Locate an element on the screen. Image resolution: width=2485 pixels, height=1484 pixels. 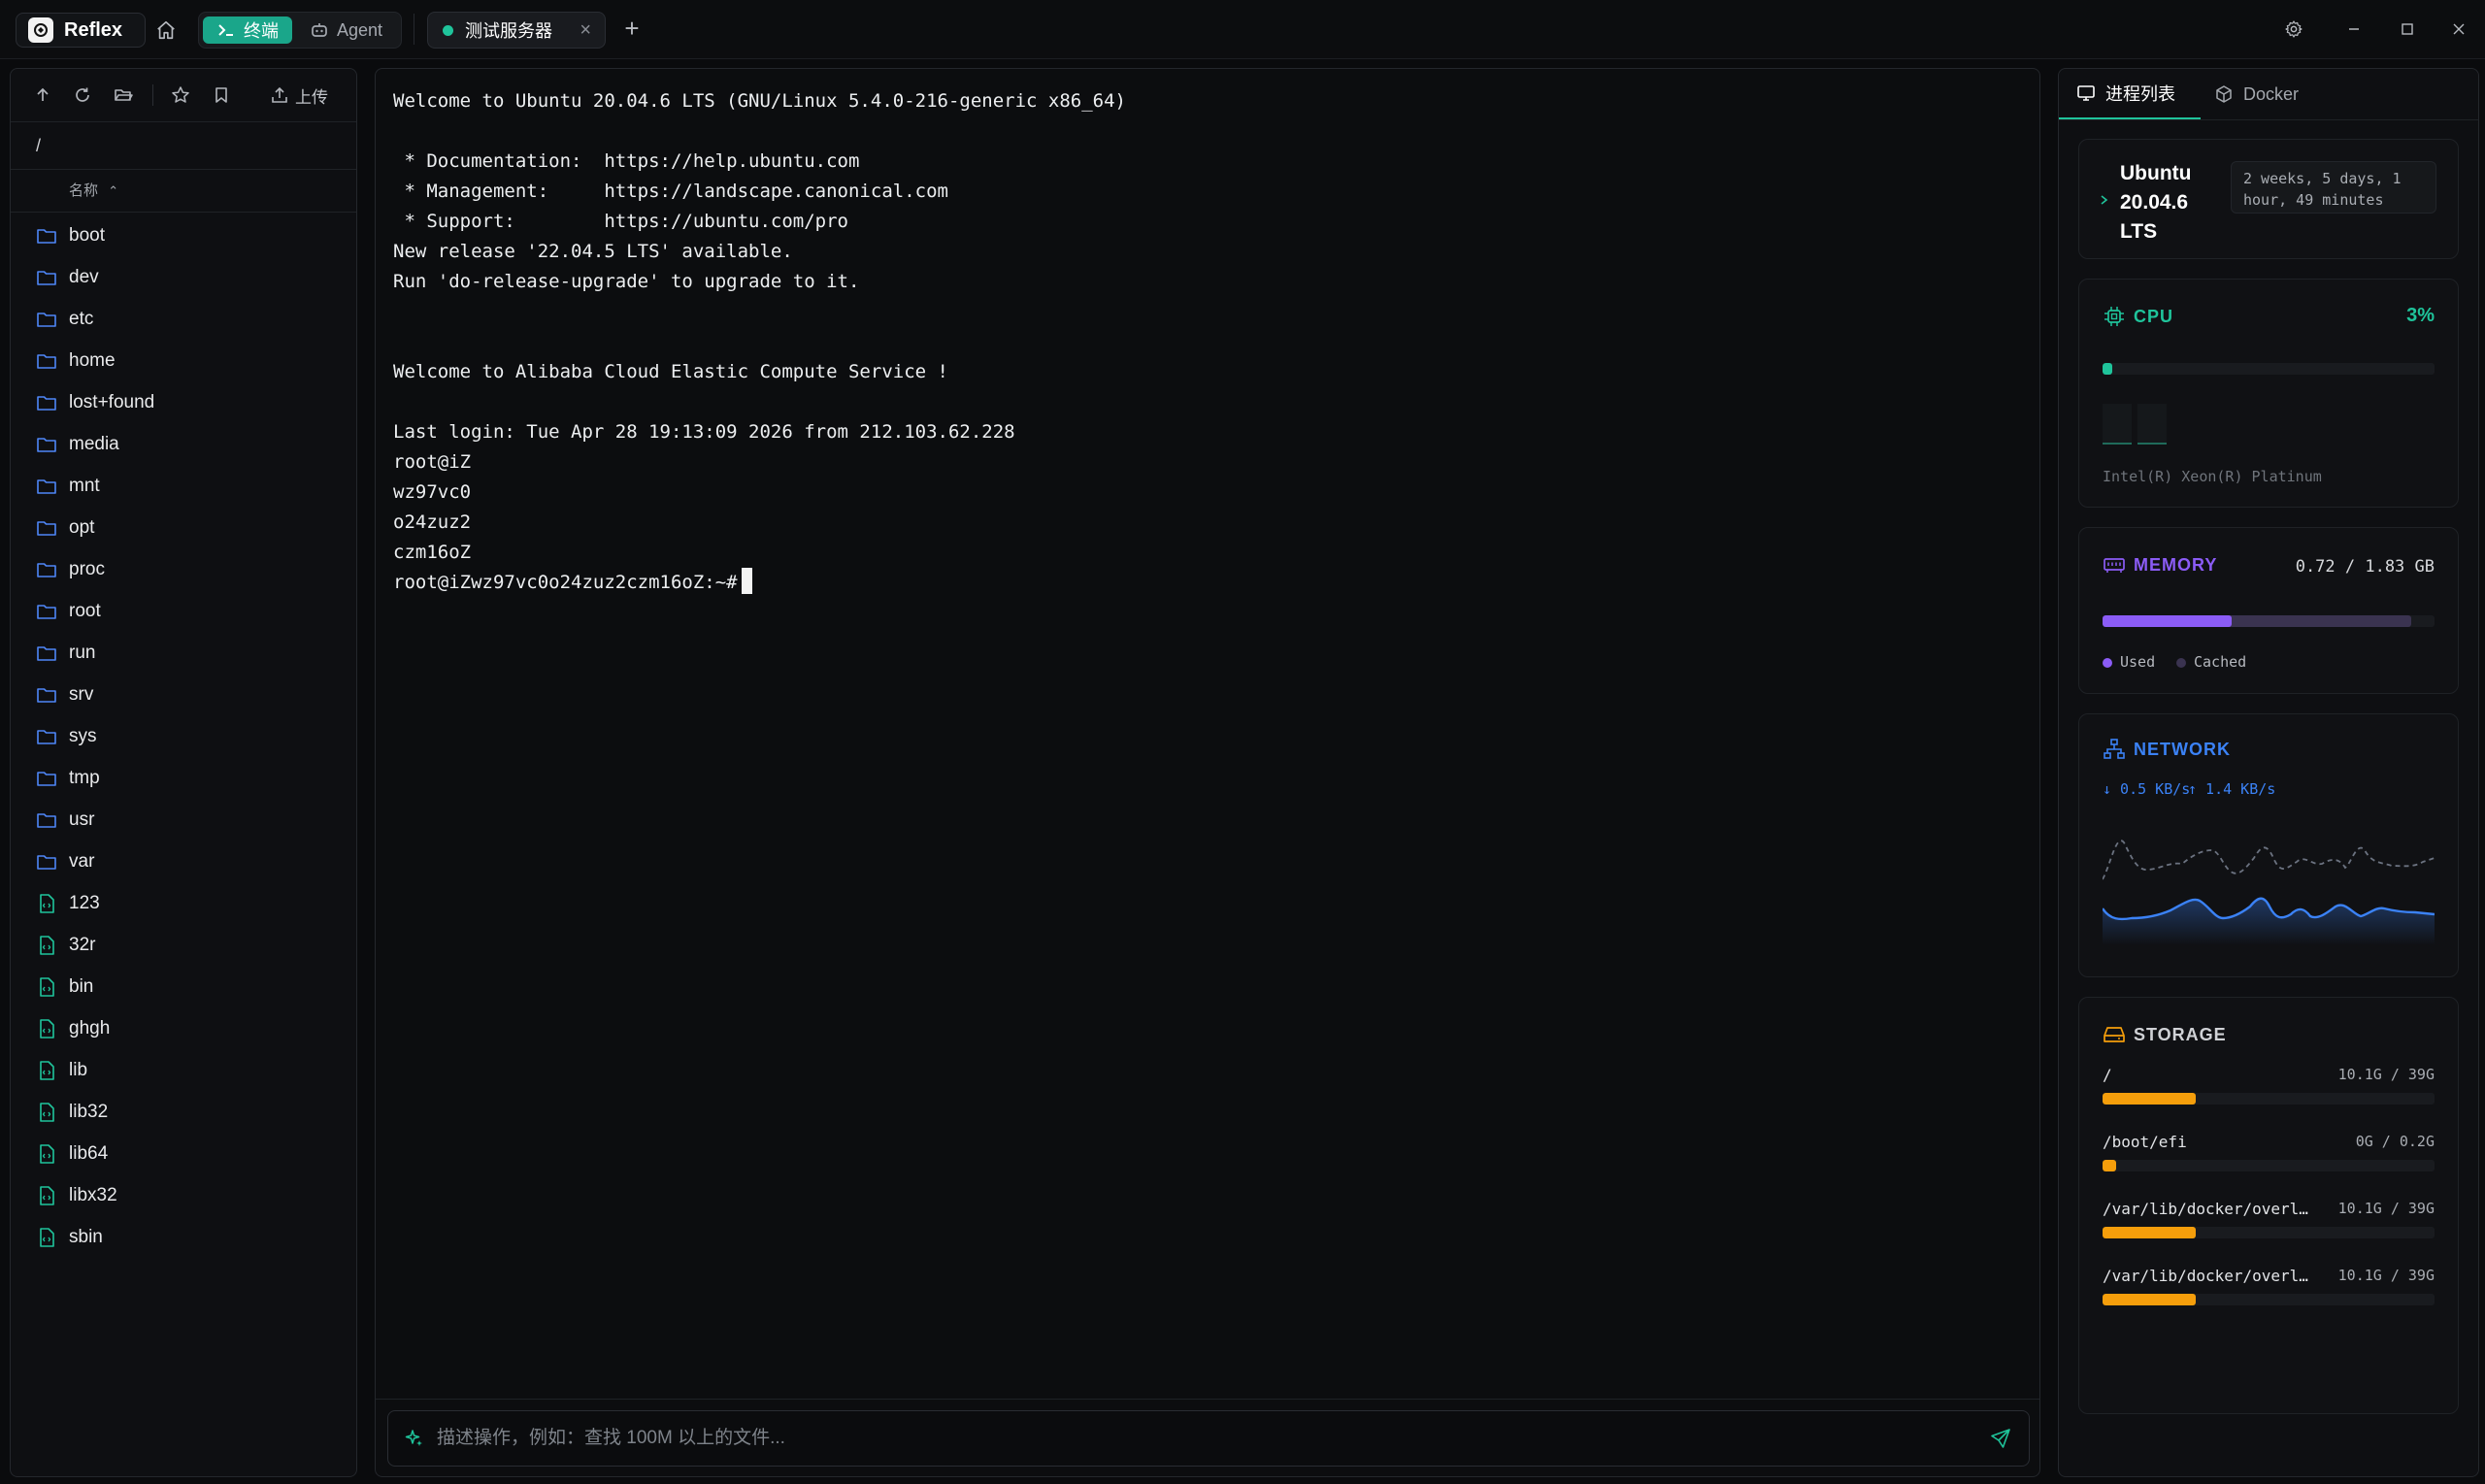
cpu-percent: 3% is located at coordinates (2421, 315).